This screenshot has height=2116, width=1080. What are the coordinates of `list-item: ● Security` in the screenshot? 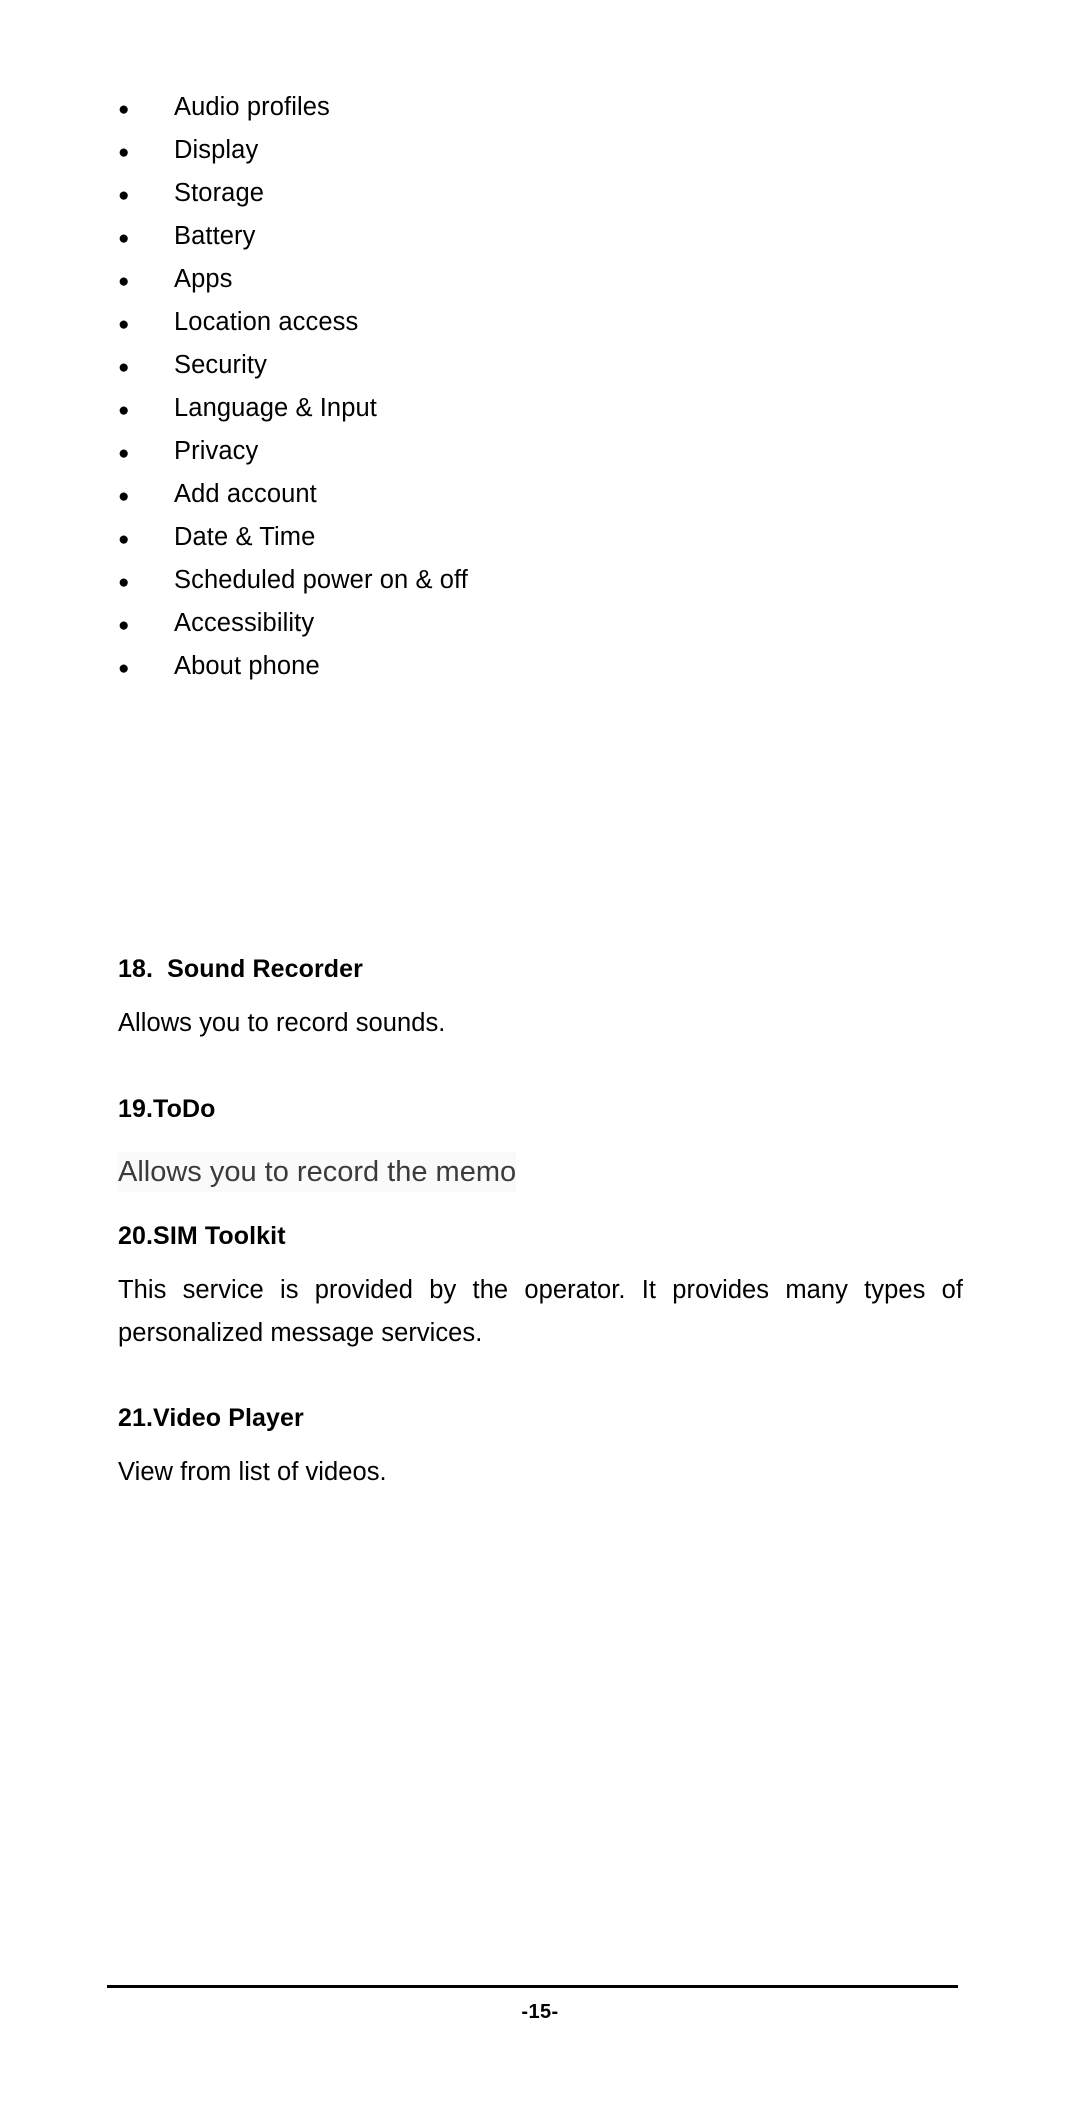 It's located at (528, 365).